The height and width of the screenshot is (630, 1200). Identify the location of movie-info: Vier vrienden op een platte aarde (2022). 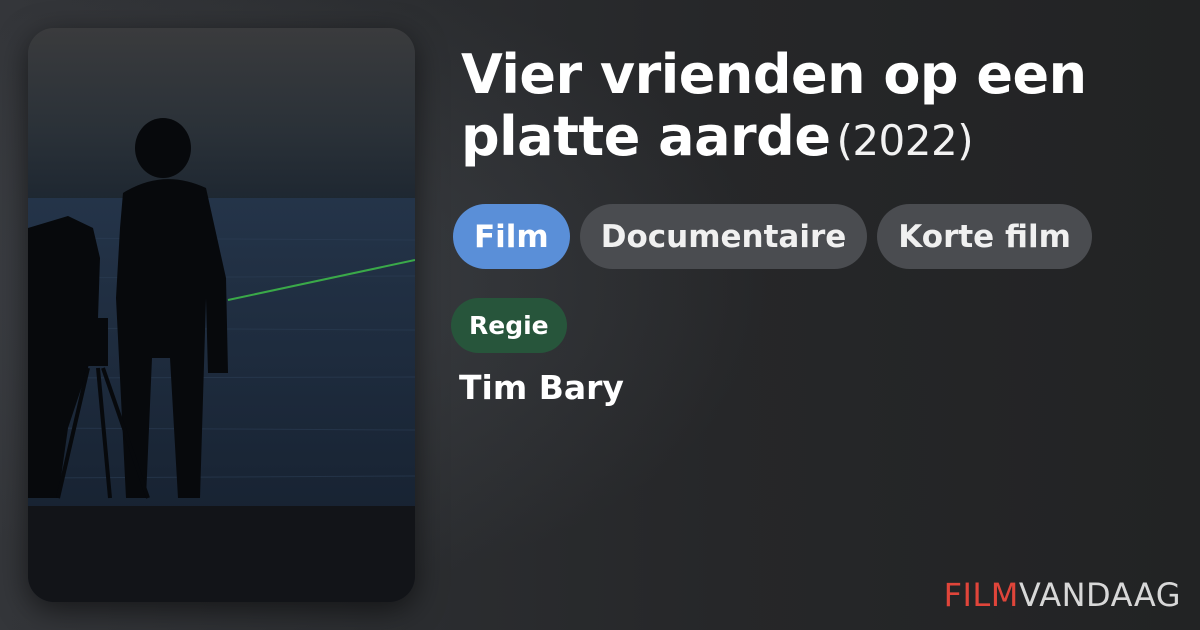
(811, 108).